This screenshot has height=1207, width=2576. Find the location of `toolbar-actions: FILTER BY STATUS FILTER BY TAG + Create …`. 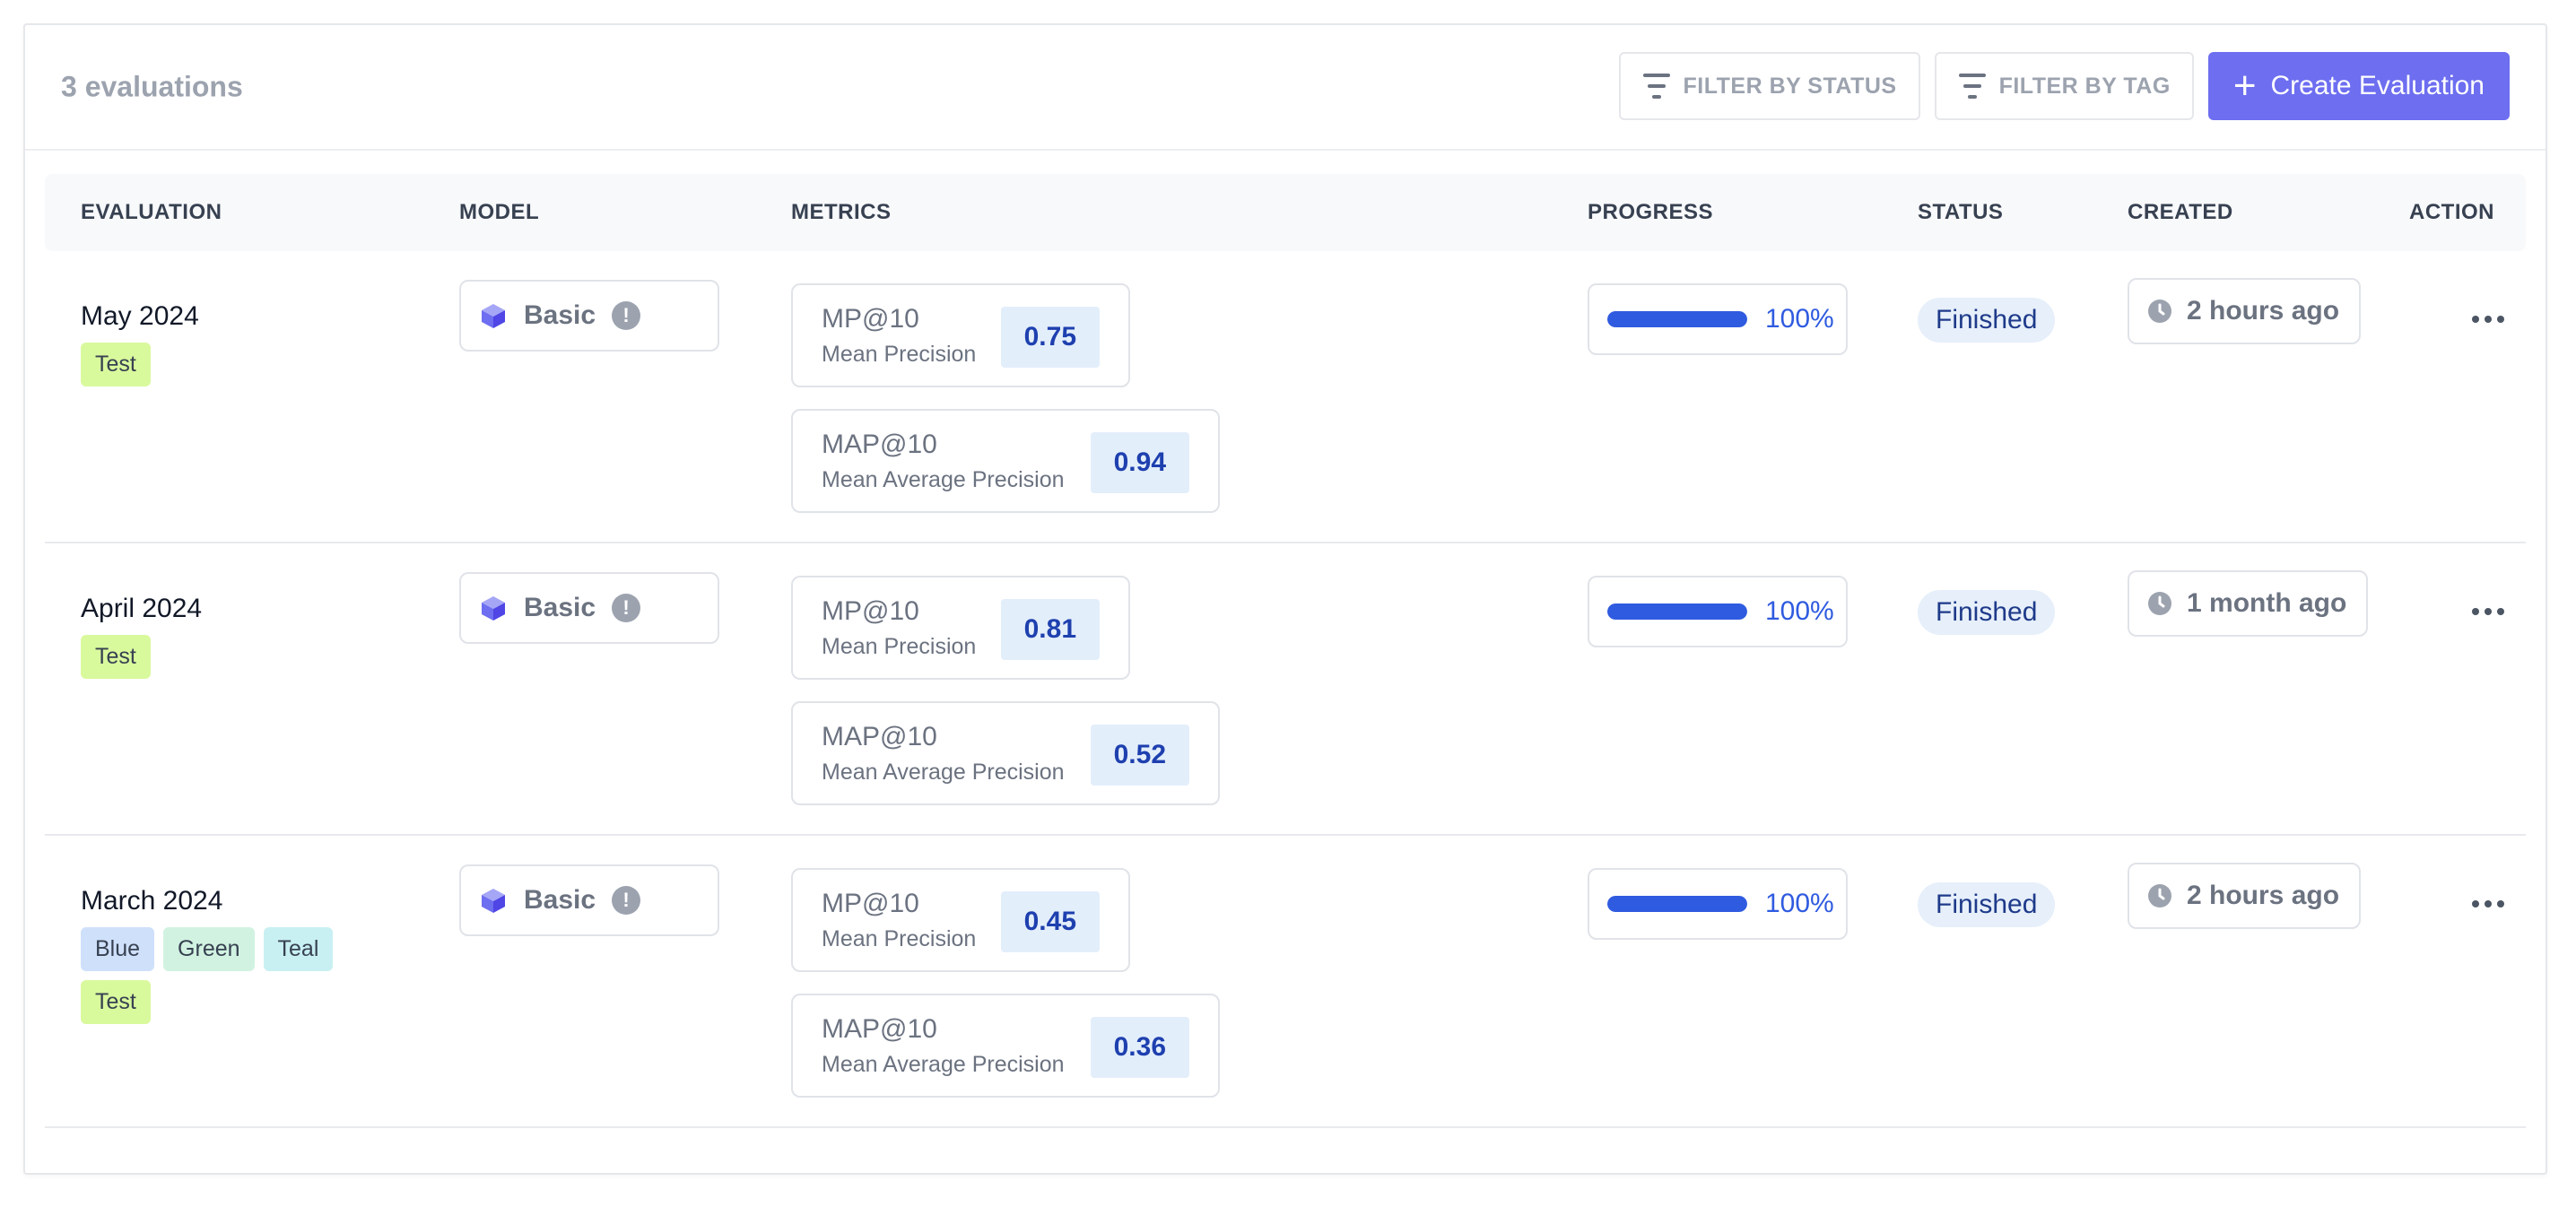

toolbar-actions: FILTER BY STATUS FILTER BY TAG + Create … is located at coordinates (2064, 86).